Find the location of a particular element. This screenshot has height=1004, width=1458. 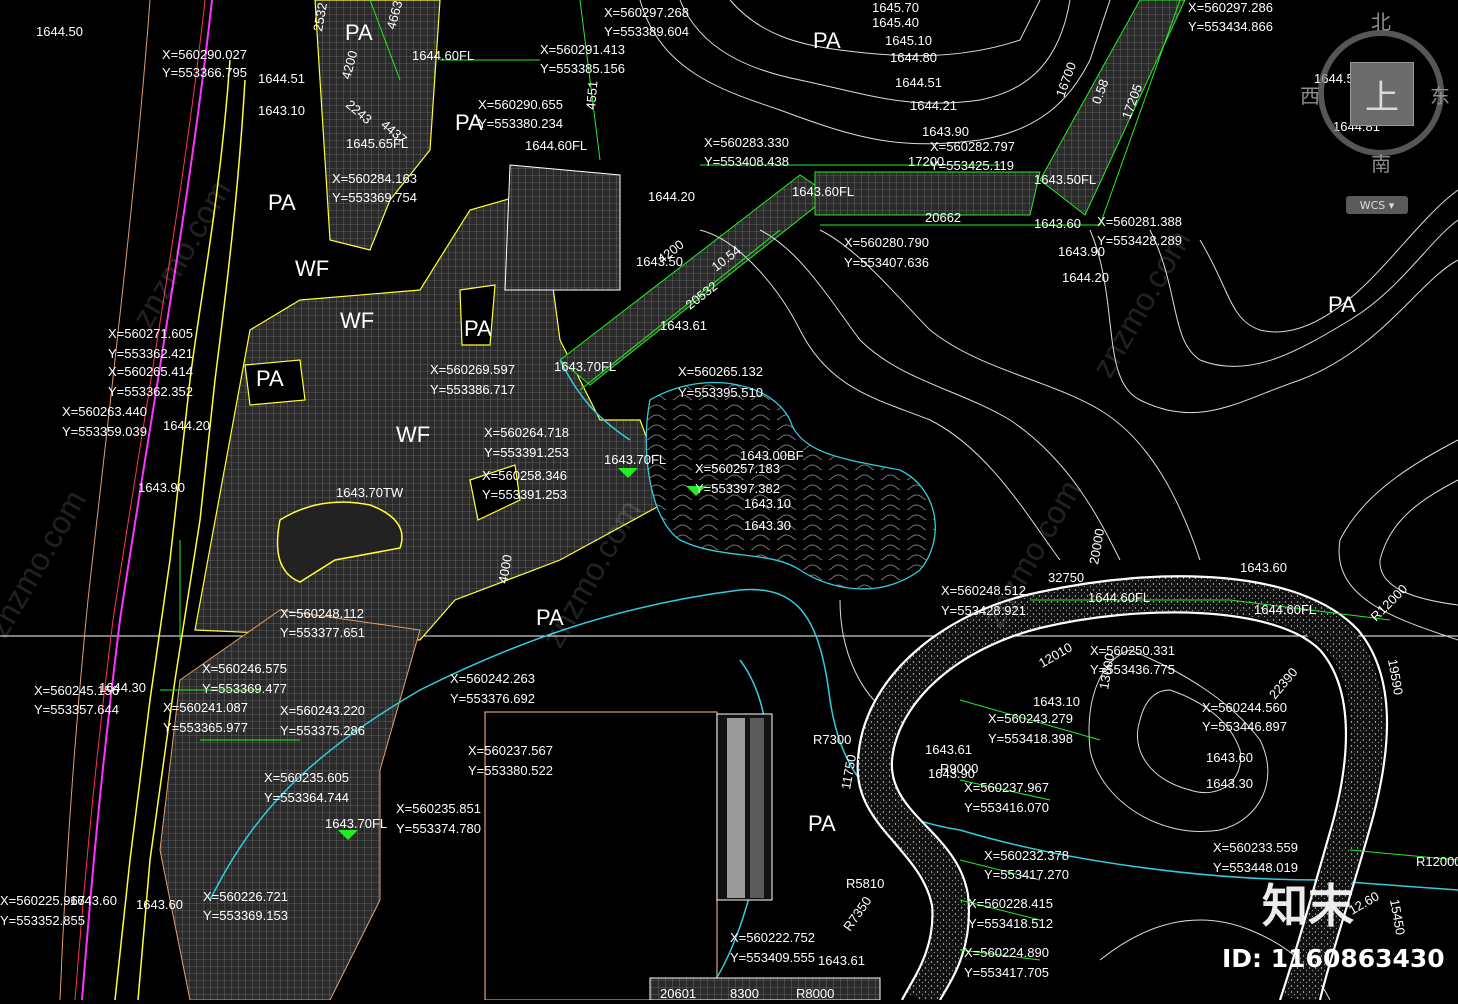

pond is located at coordinates (790, 486).